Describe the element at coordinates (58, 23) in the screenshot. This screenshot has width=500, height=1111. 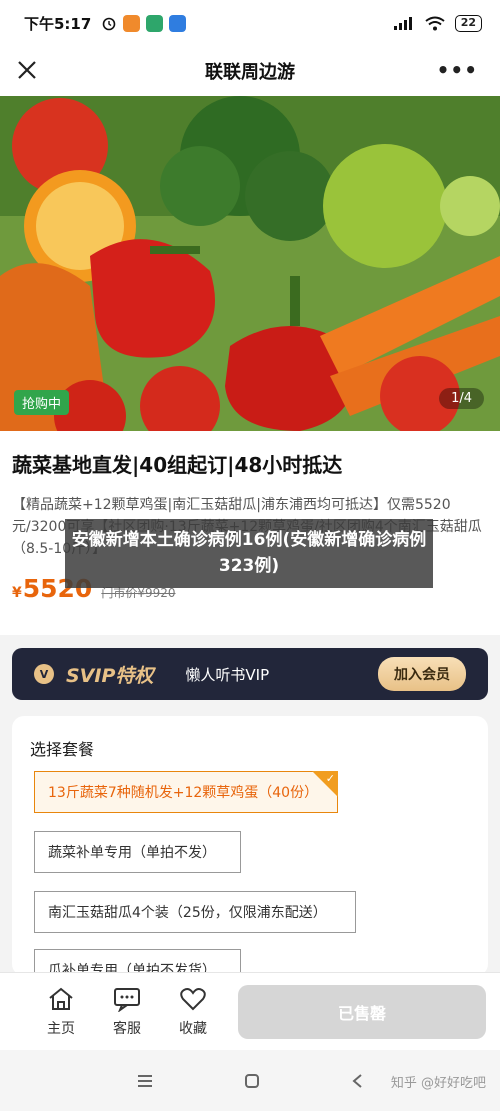
I see `status-time: 下午5:17` at that location.